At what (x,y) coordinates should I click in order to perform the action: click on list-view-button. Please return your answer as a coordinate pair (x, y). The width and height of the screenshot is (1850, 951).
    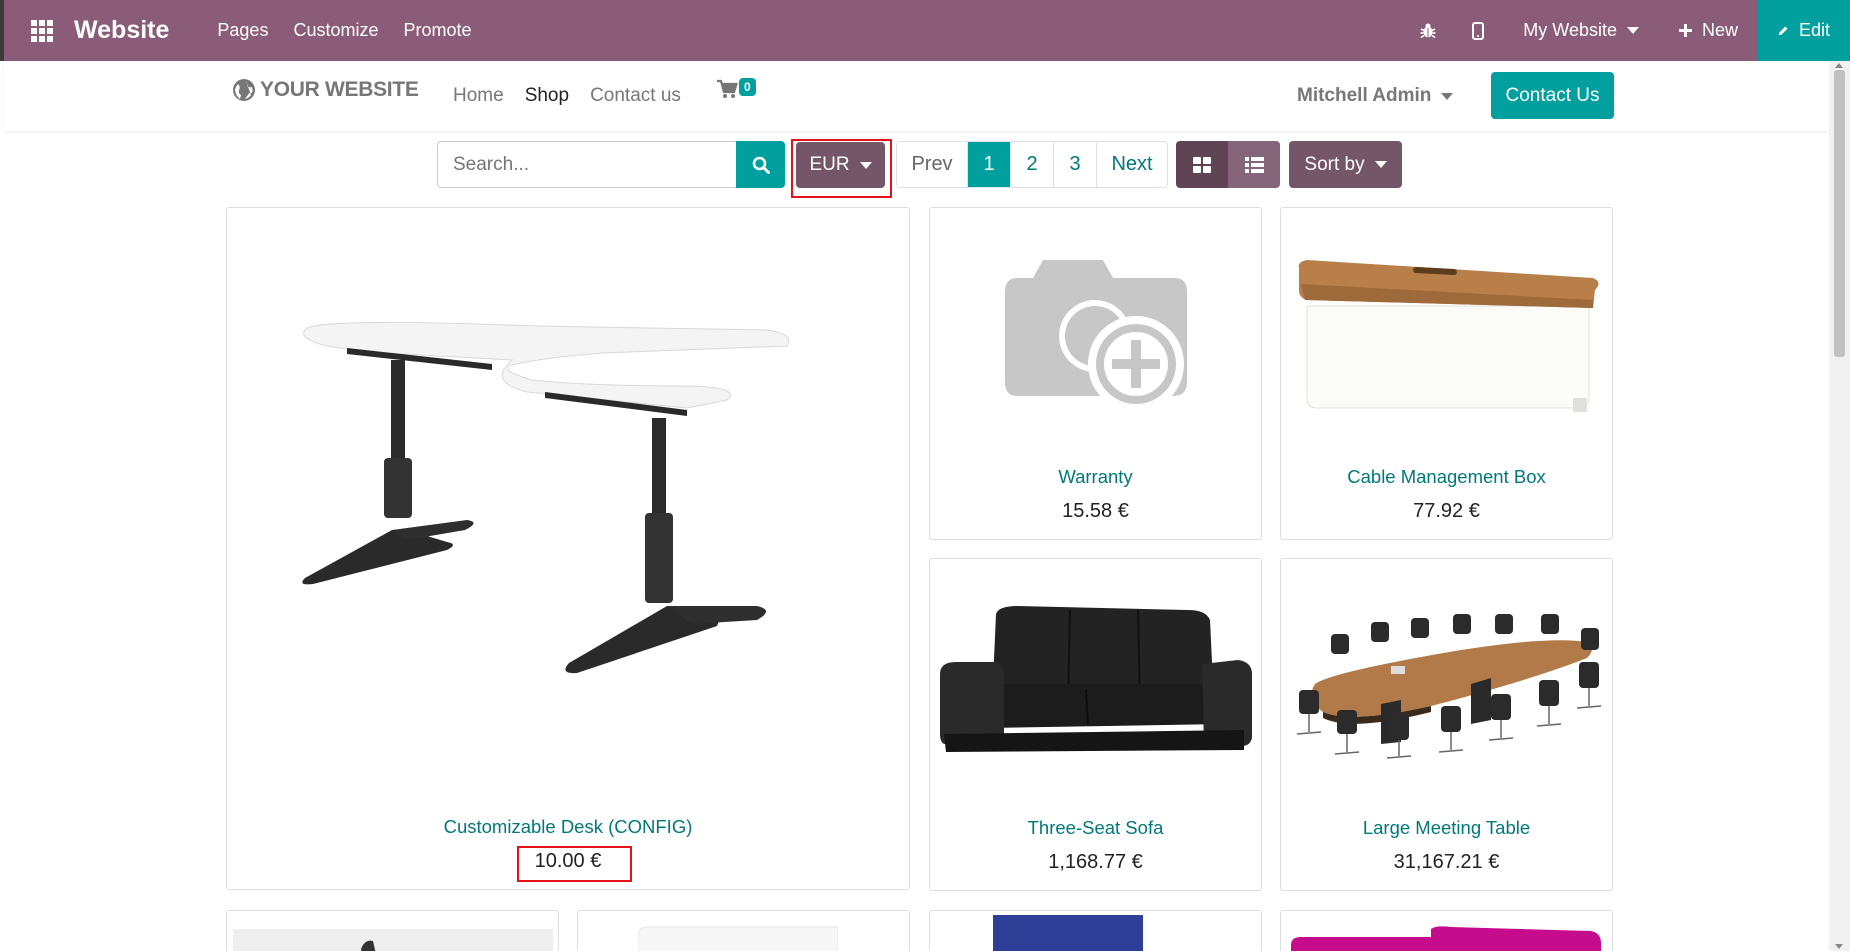
    Looking at the image, I should click on (1254, 164).